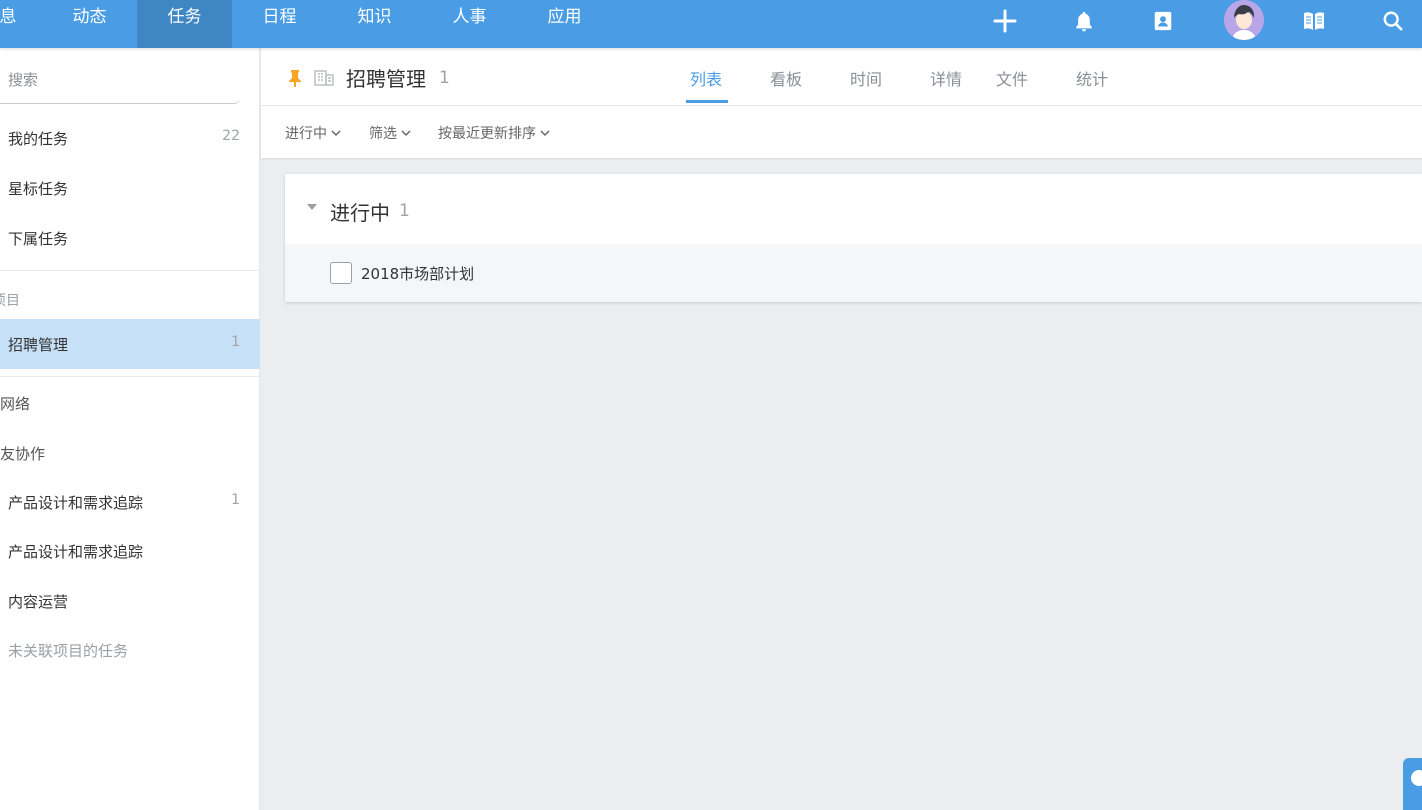 The image size is (1422, 810). What do you see at coordinates (341, 273) in the screenshot?
I see `task-checkbox` at bounding box center [341, 273].